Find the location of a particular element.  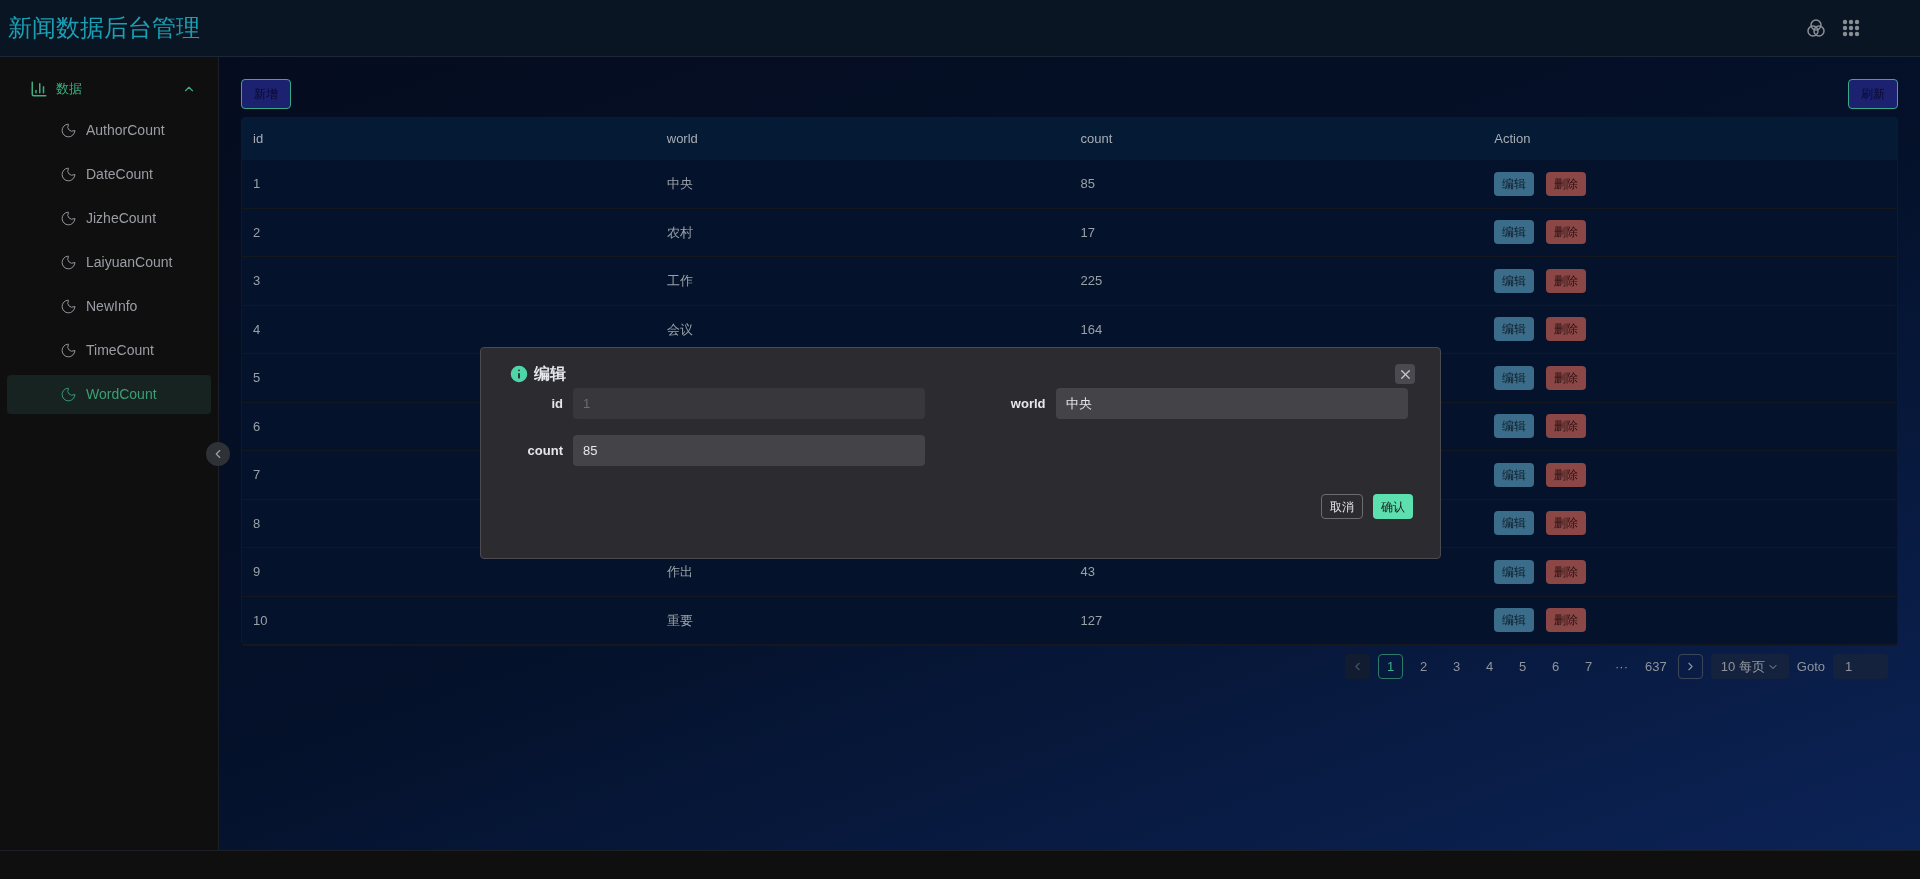

column-header: count is located at coordinates (1096, 138).